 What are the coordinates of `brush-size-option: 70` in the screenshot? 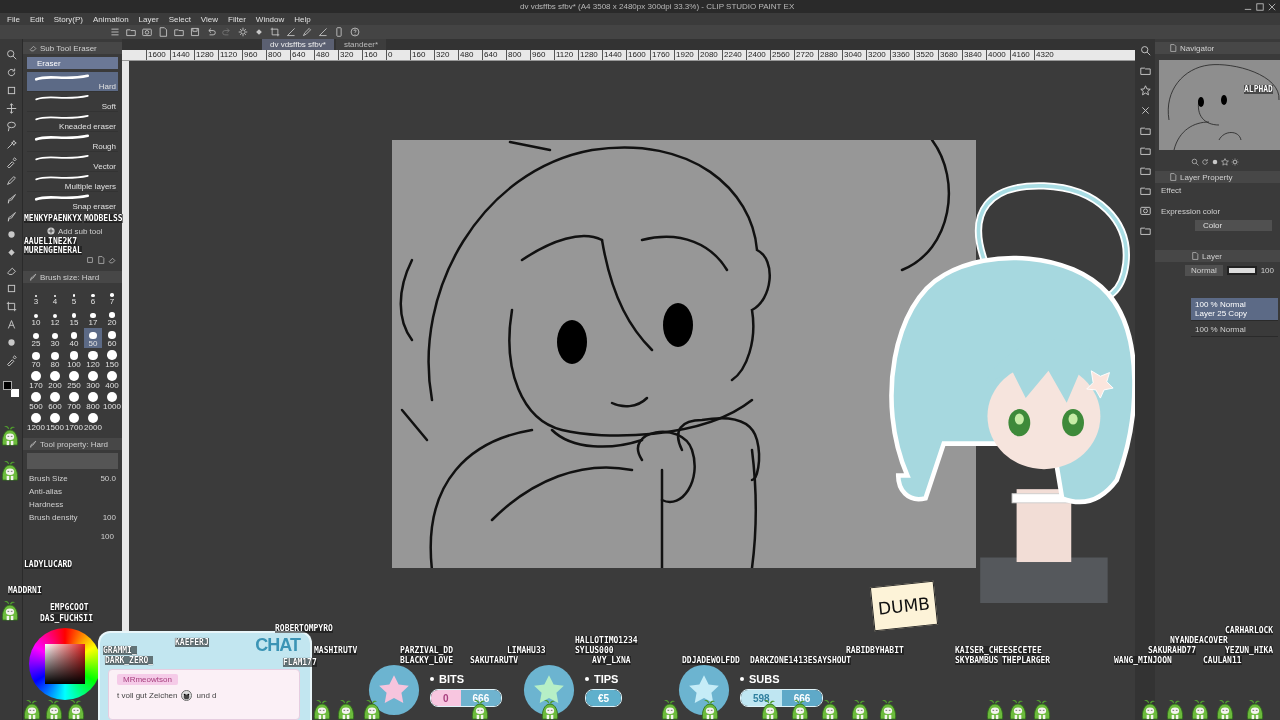 It's located at (36, 359).